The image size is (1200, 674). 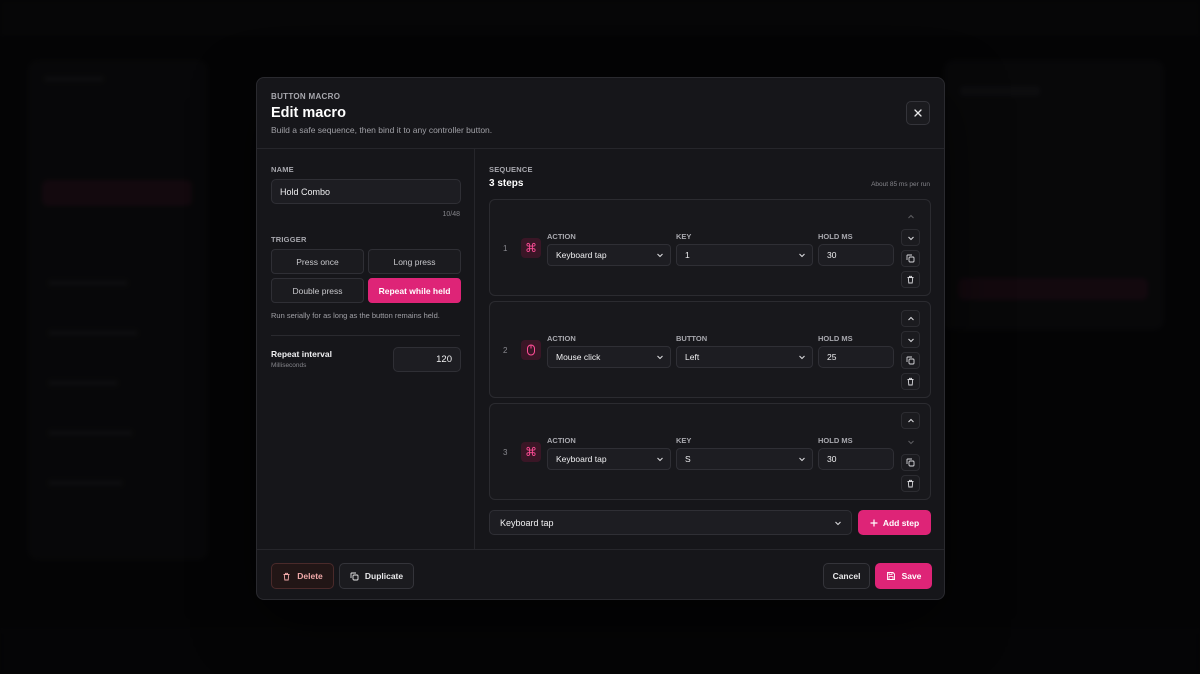 I want to click on sequence-step-3: 3 ⌘ ACTION Keyboard tap KEY S HOLD MS, so click(x=710, y=451).